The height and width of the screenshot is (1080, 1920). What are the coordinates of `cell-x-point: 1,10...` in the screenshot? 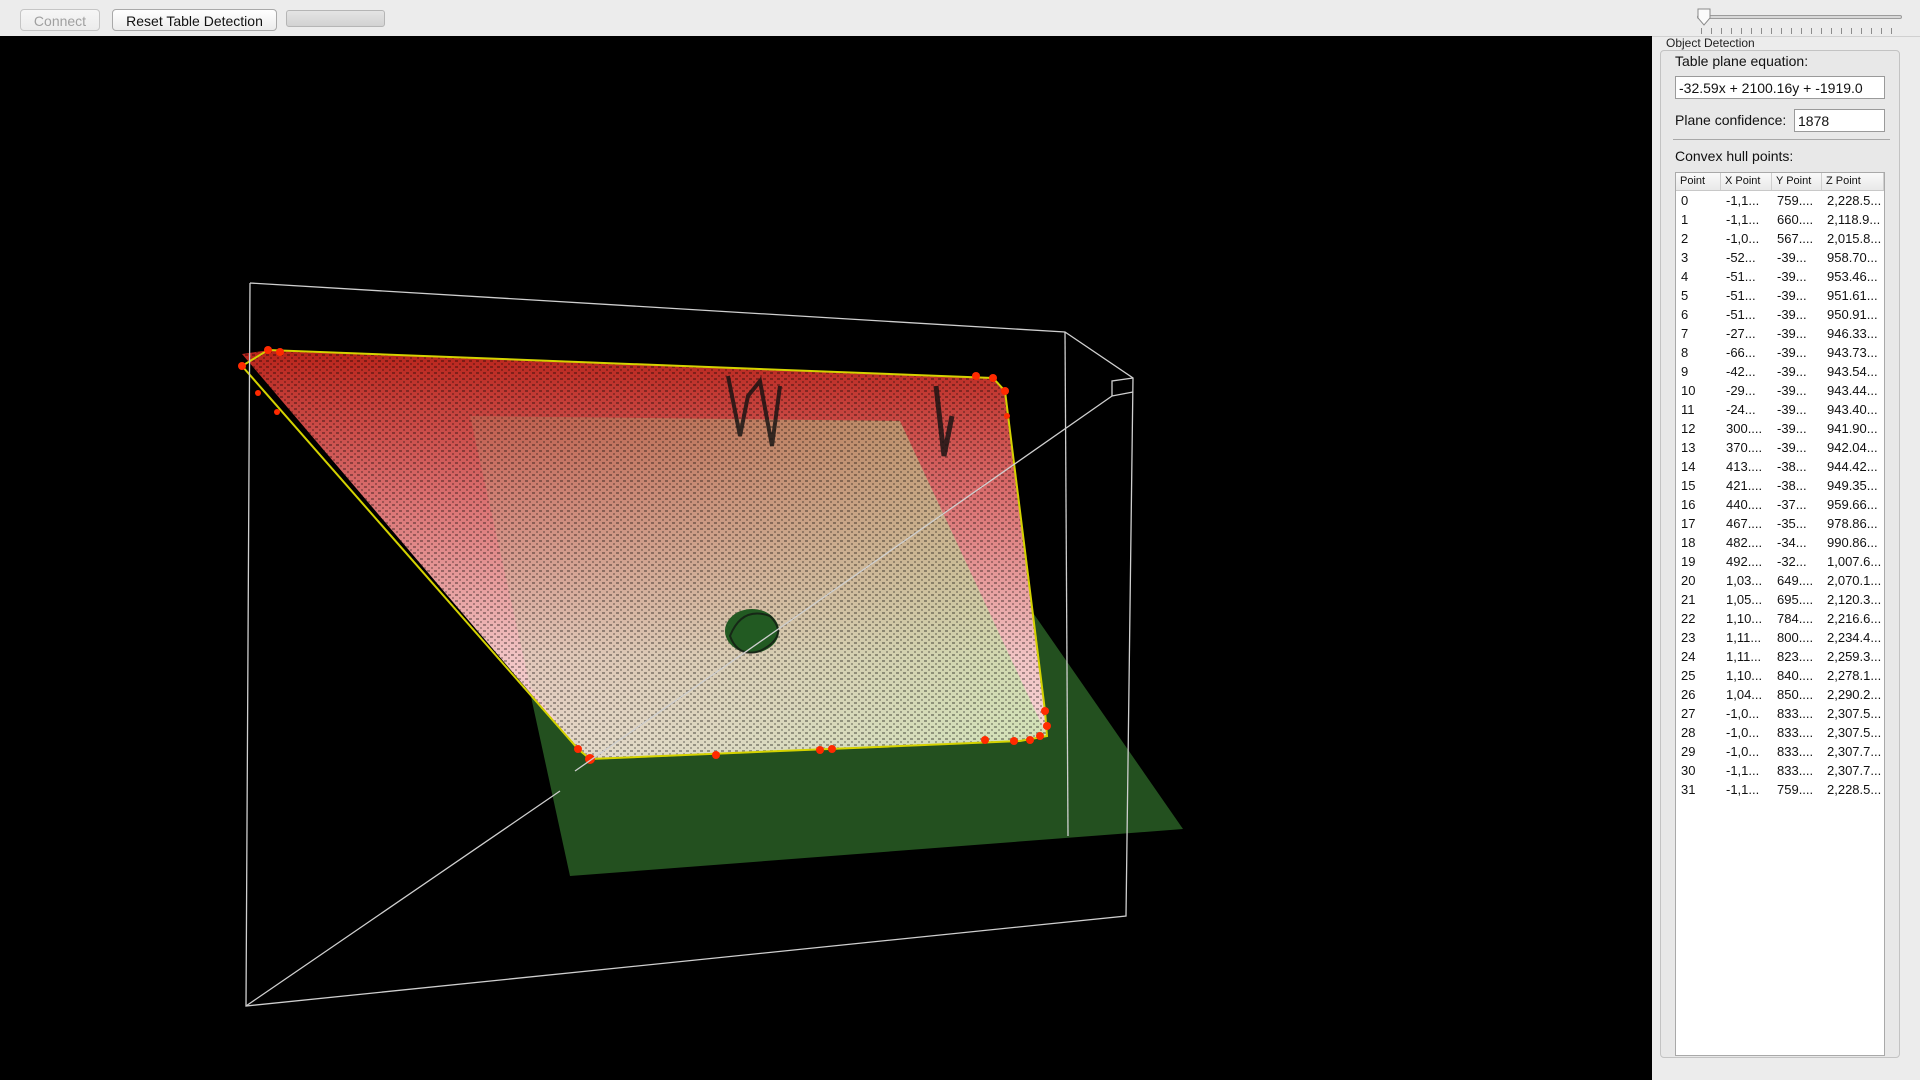 It's located at (1744, 618).